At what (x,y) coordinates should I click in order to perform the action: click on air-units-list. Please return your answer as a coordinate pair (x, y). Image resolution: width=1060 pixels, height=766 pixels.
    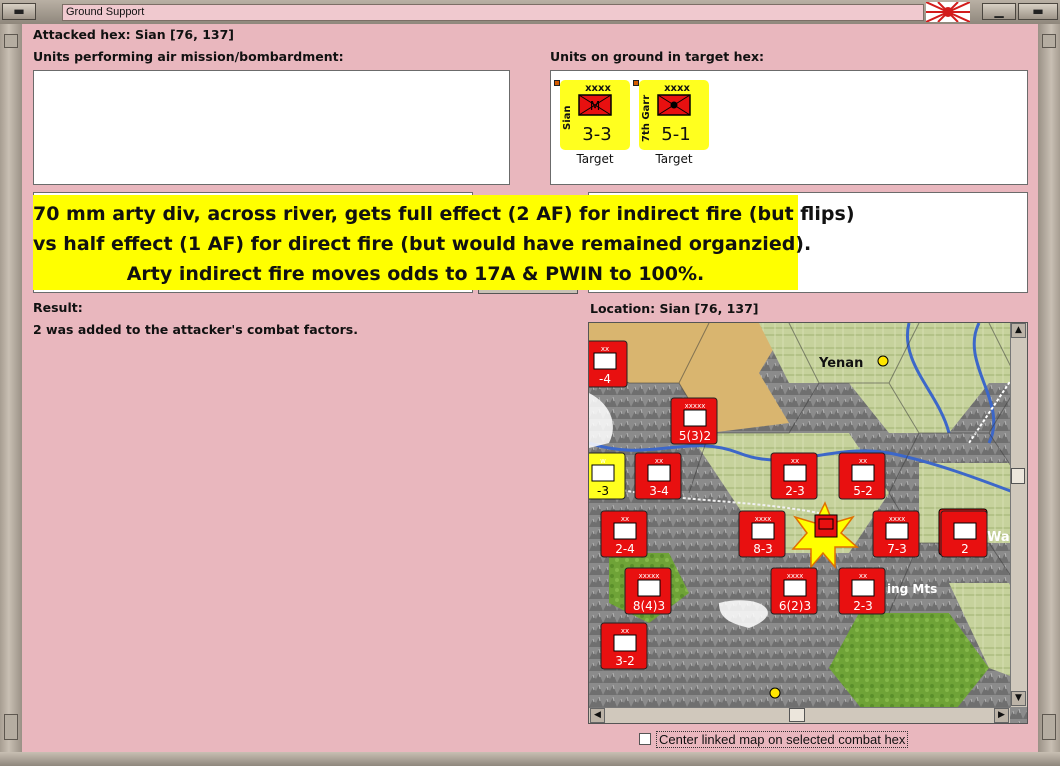
    Looking at the image, I should click on (271, 127).